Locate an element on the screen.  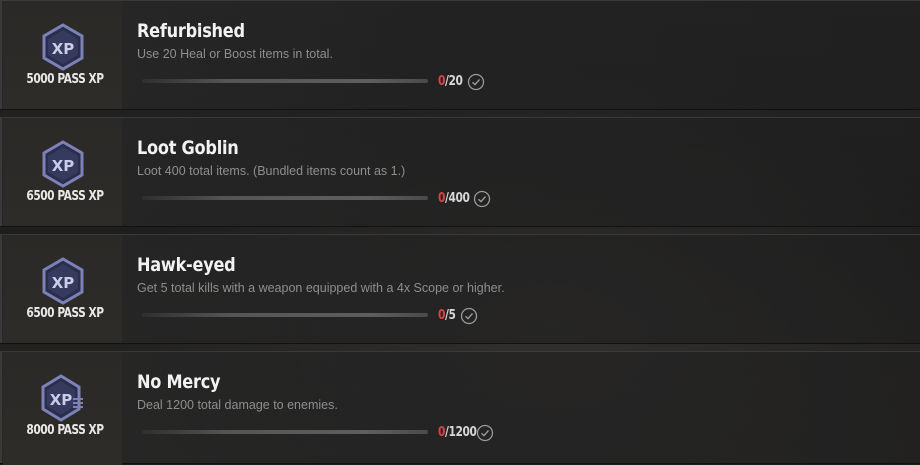
reward-panel: XP 5000 PASS XP is located at coordinates (62, 55).